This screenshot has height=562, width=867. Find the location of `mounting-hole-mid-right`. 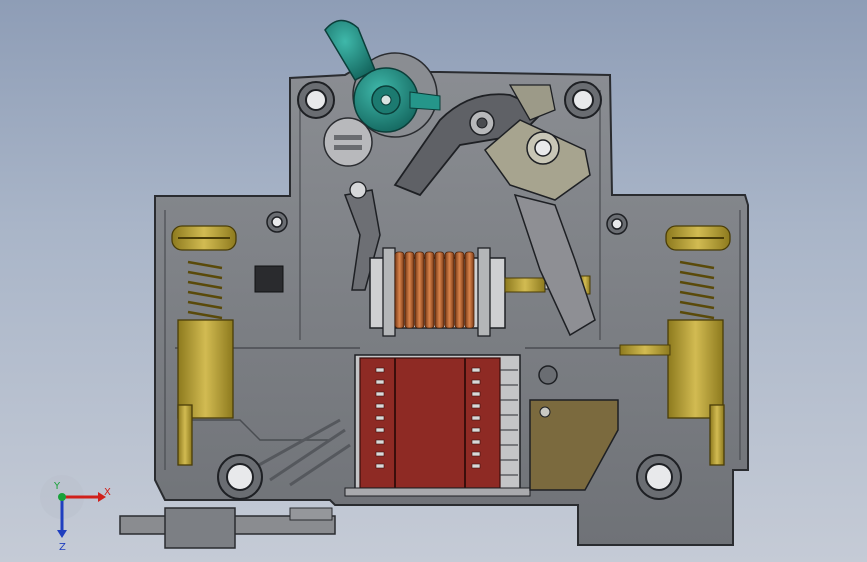

mounting-hole-mid-right is located at coordinates (617, 224).